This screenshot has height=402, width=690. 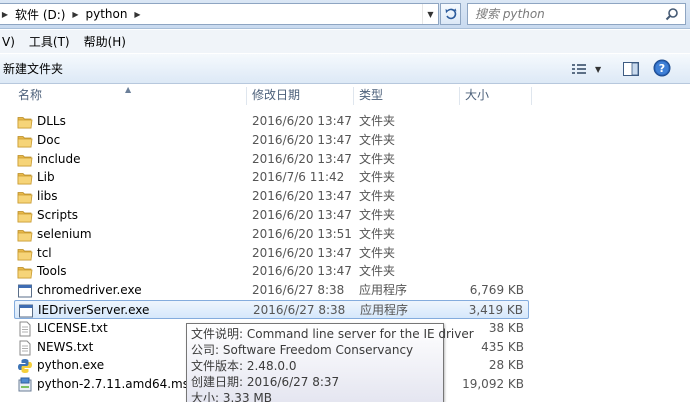 What do you see at coordinates (672, 14) in the screenshot?
I see `search-icon` at bounding box center [672, 14].